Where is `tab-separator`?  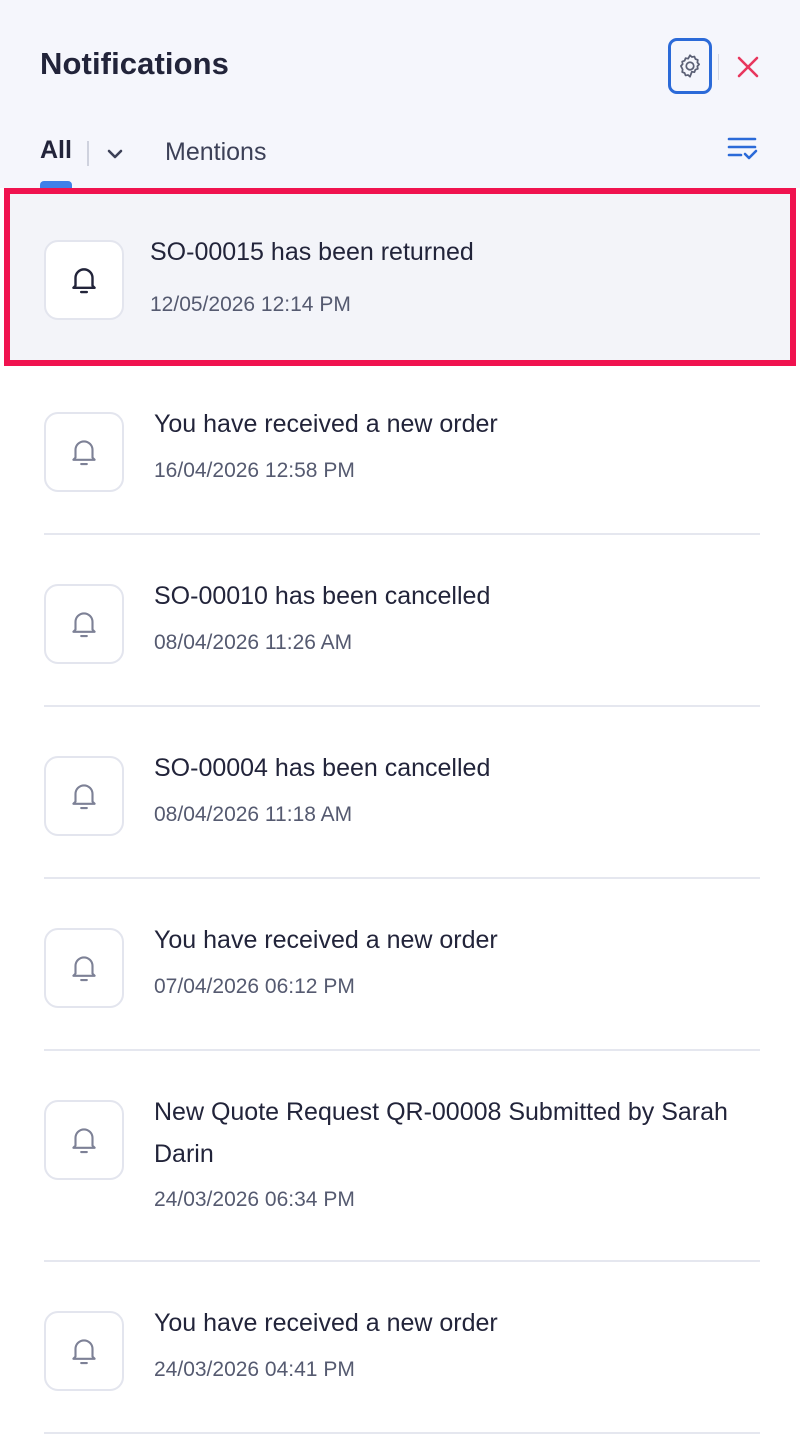 tab-separator is located at coordinates (88, 153).